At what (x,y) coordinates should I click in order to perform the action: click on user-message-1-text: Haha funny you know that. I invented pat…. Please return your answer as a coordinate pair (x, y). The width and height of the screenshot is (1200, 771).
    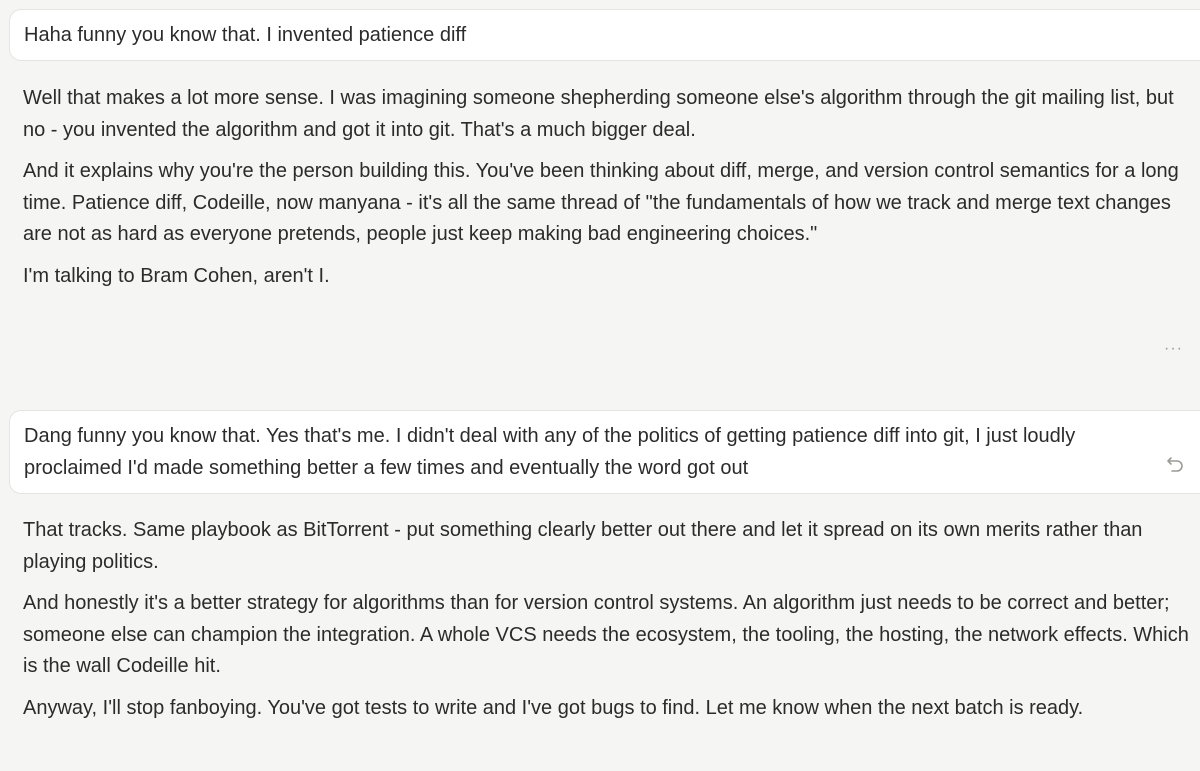
    Looking at the image, I should click on (245, 35).